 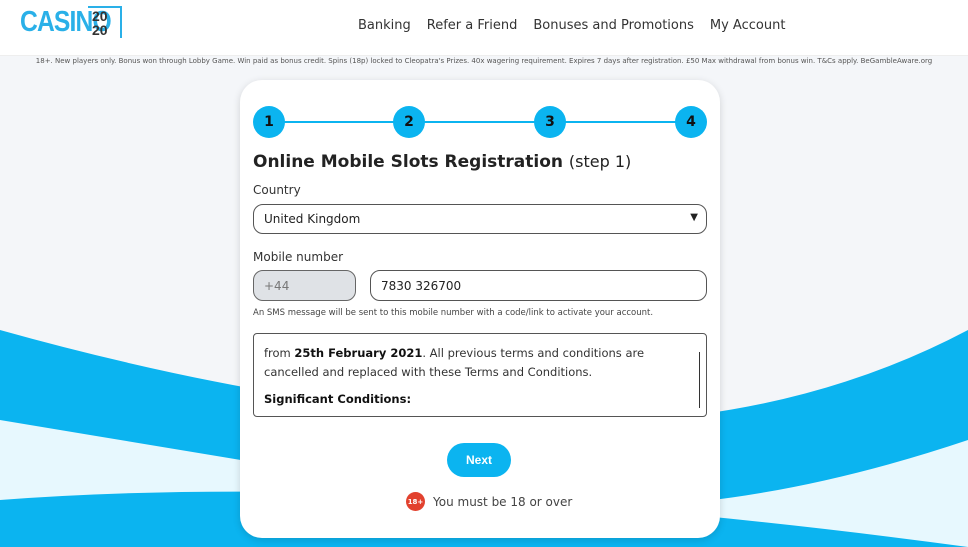 I want to click on step-1: 1, so click(x=269, y=122).